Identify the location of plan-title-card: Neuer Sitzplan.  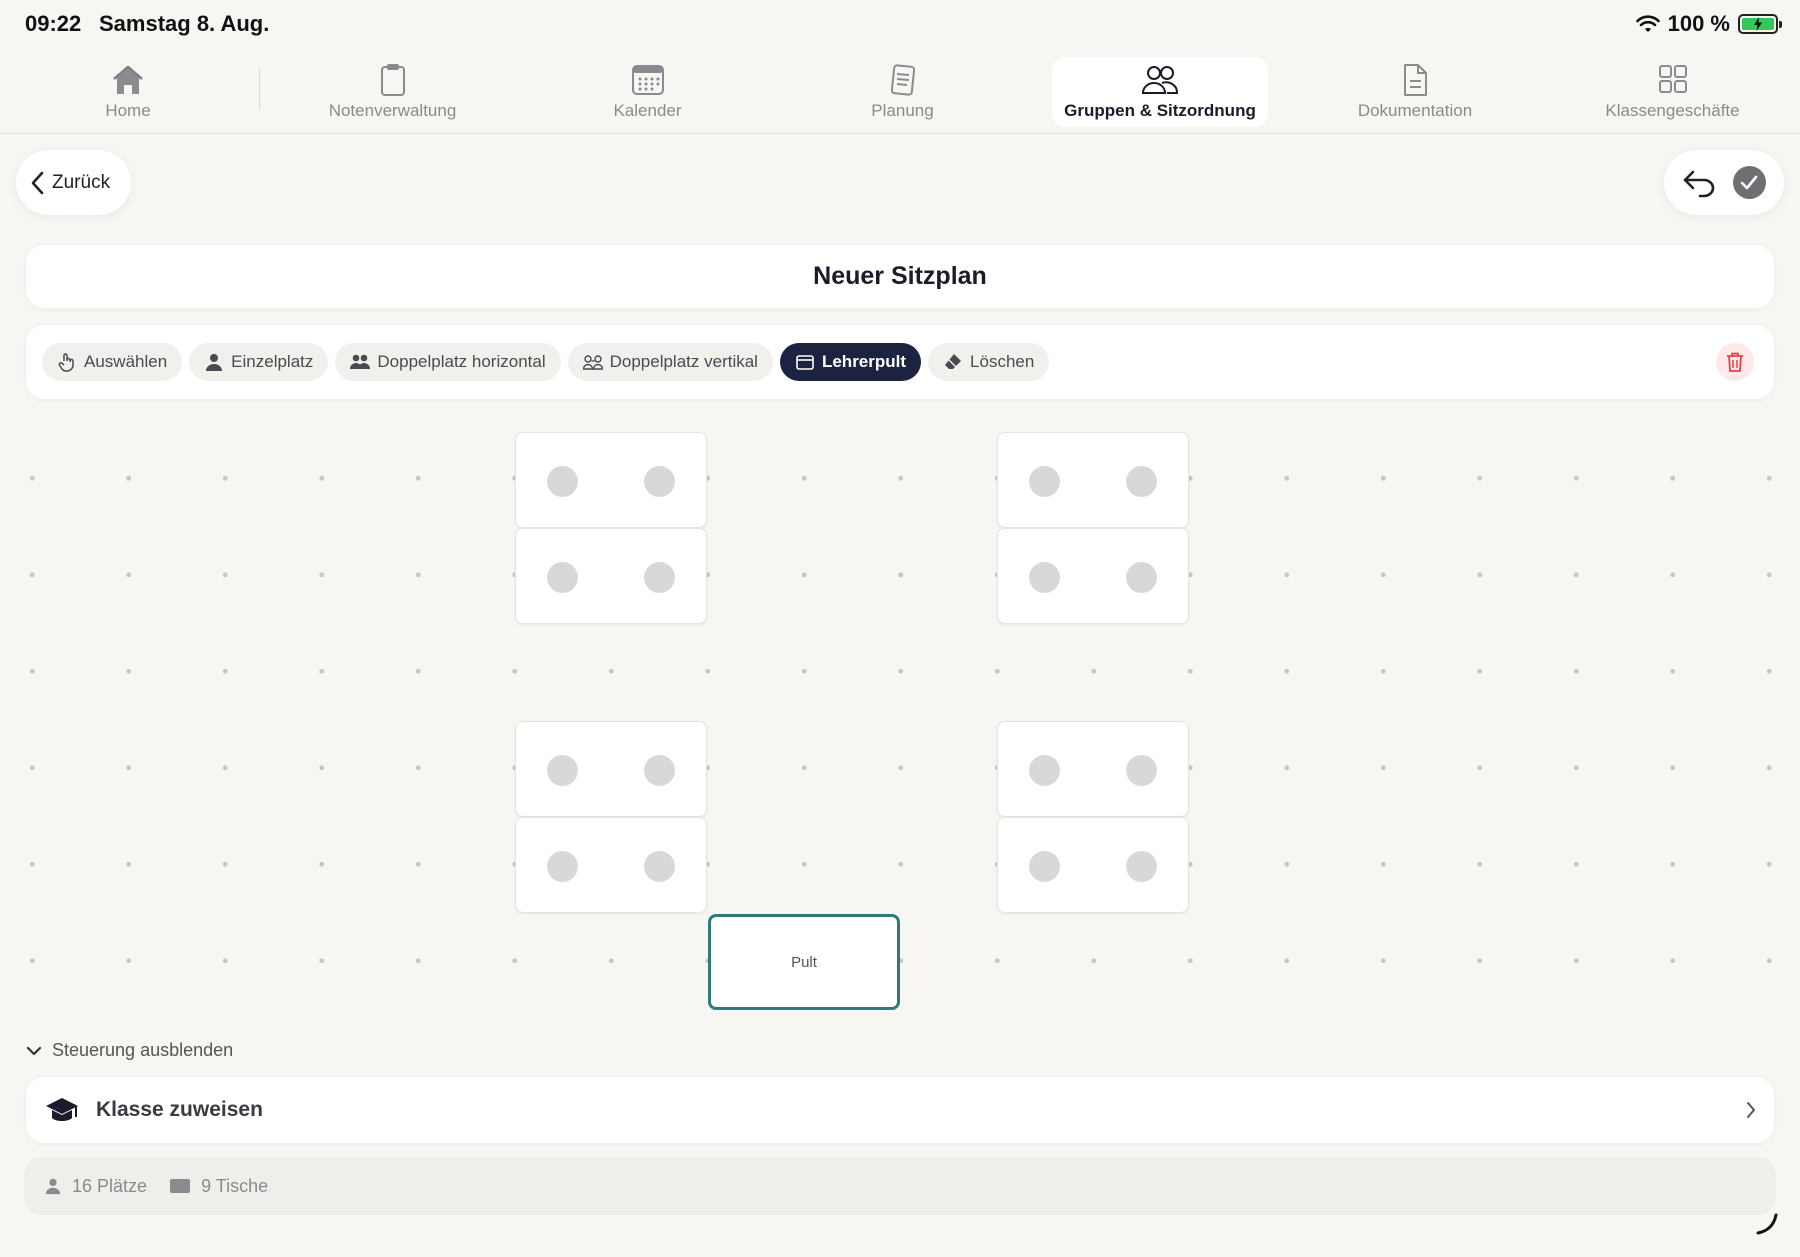
(900, 276).